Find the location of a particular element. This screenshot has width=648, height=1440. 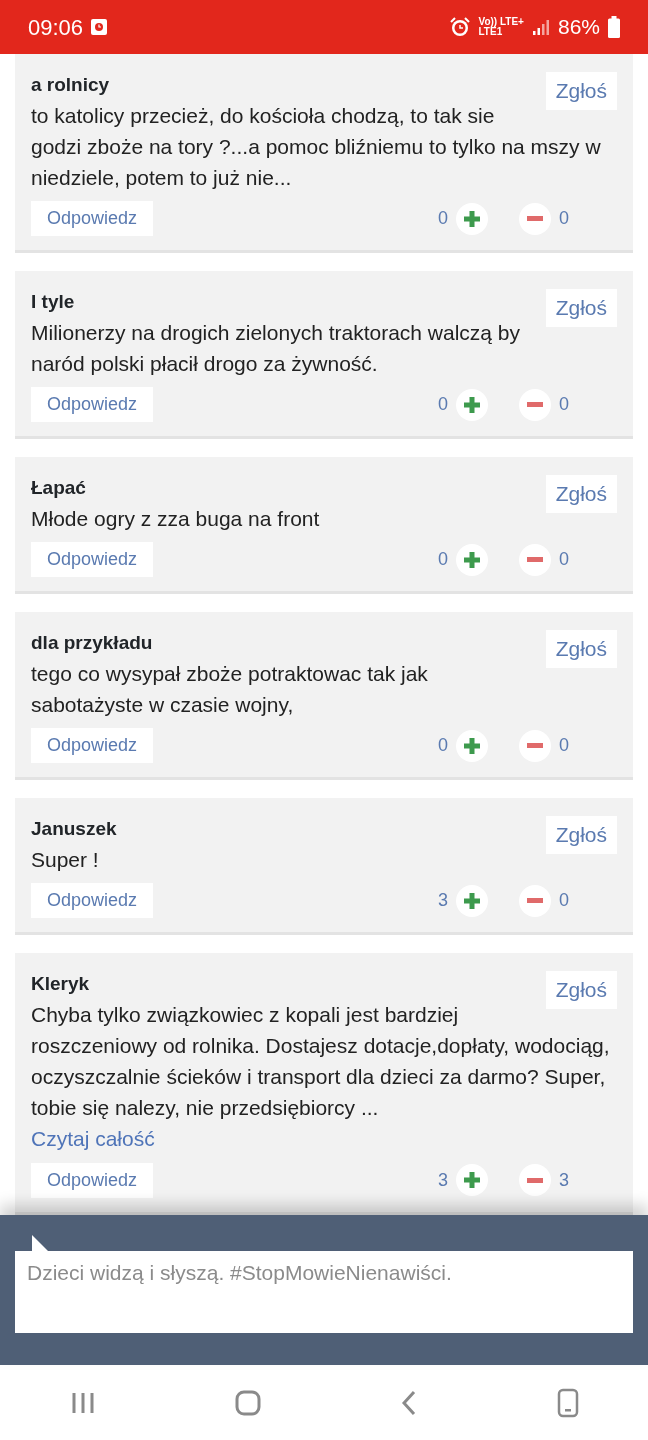

comment-input: Dzieci widzą i słyszą. #StopMowieNienawiści. is located at coordinates (324, 1292).